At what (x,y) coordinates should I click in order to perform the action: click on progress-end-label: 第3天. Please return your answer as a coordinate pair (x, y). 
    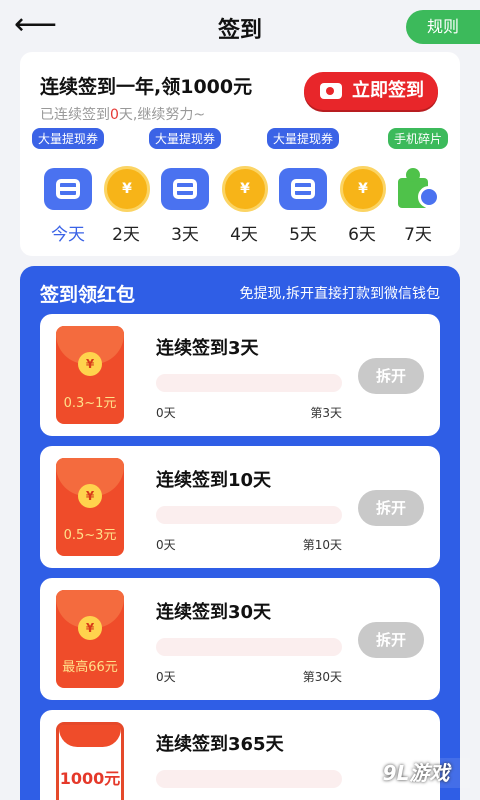
    Looking at the image, I should click on (326, 413).